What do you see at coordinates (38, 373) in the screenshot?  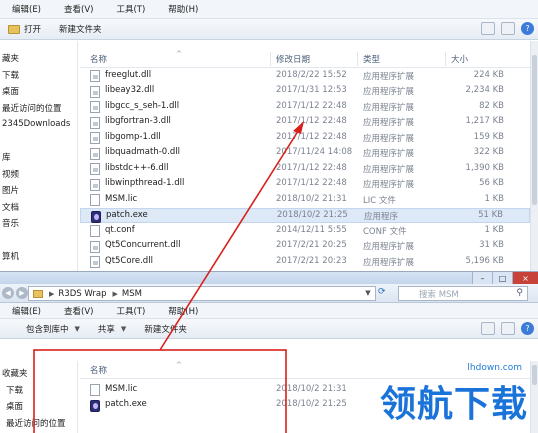 I see `nav-favorites: 收藏夹` at bounding box center [38, 373].